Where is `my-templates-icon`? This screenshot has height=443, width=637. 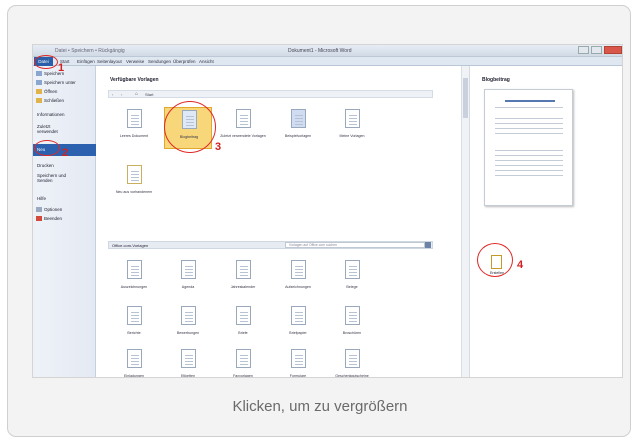
my-templates-icon is located at coordinates (352, 118).